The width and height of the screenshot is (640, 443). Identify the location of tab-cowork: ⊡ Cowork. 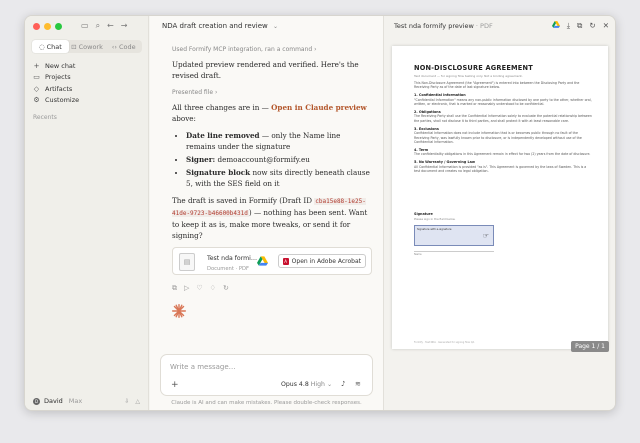
(87, 46).